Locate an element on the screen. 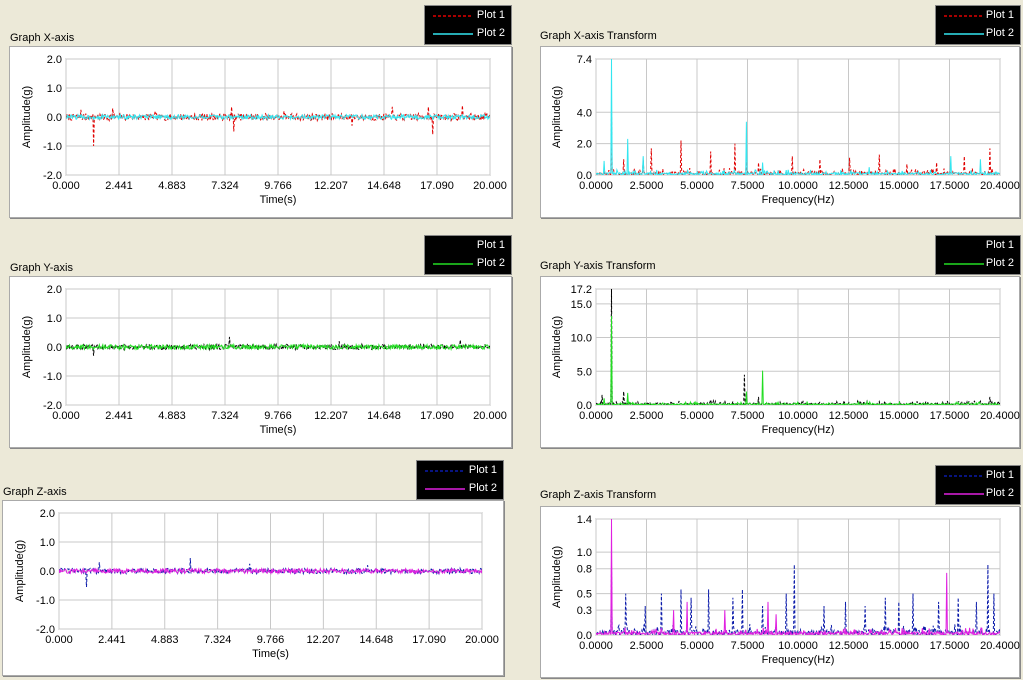 Image resolution: width=1023 pixels, height=680 pixels. y-tick-label: 0.0 is located at coordinates (584, 636).